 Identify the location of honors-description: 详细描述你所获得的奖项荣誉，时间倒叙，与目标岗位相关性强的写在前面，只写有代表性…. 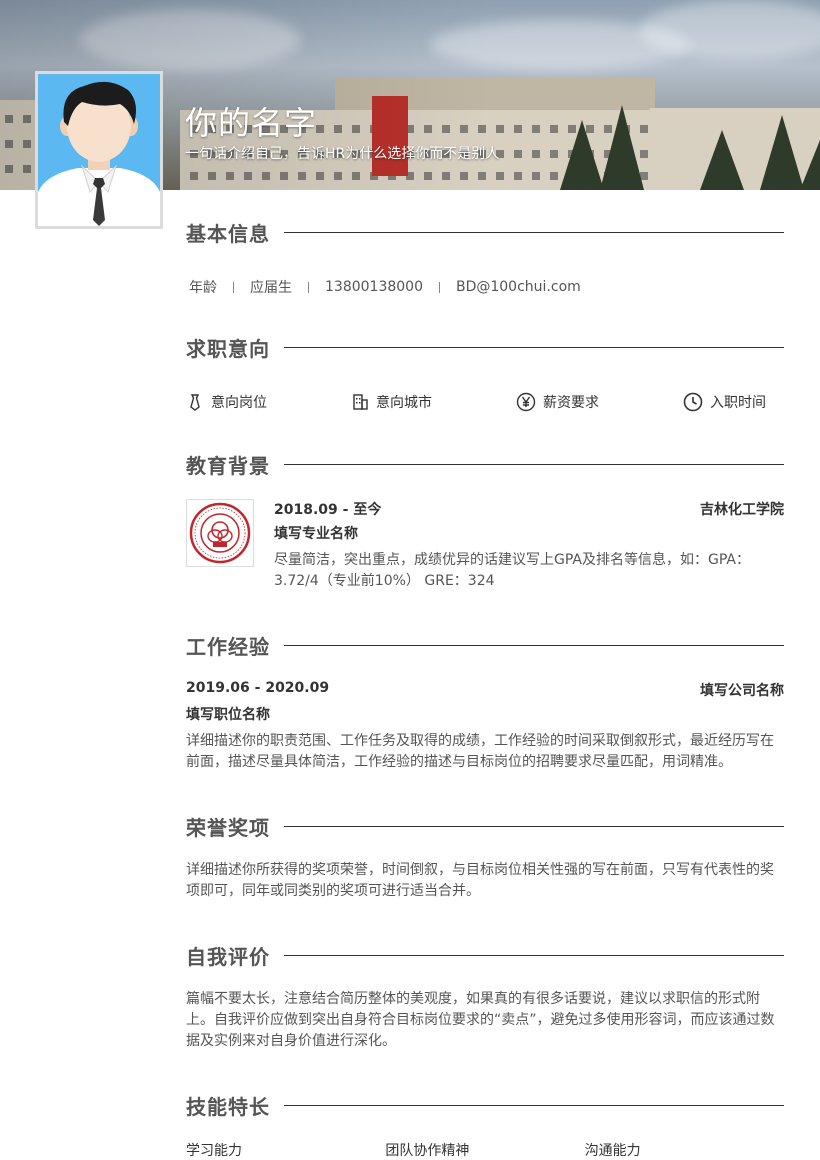
(480, 880).